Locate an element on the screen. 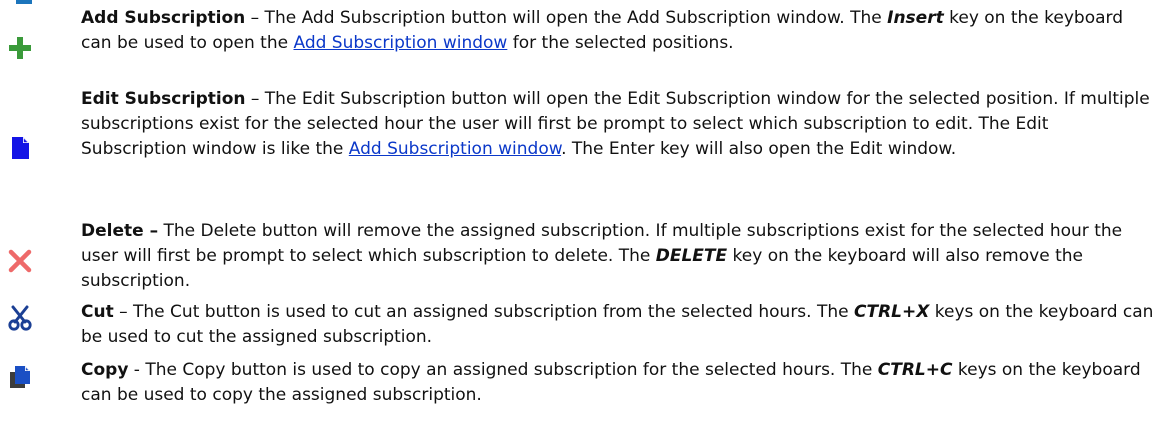  edit-icon is located at coordinates (20, 148).